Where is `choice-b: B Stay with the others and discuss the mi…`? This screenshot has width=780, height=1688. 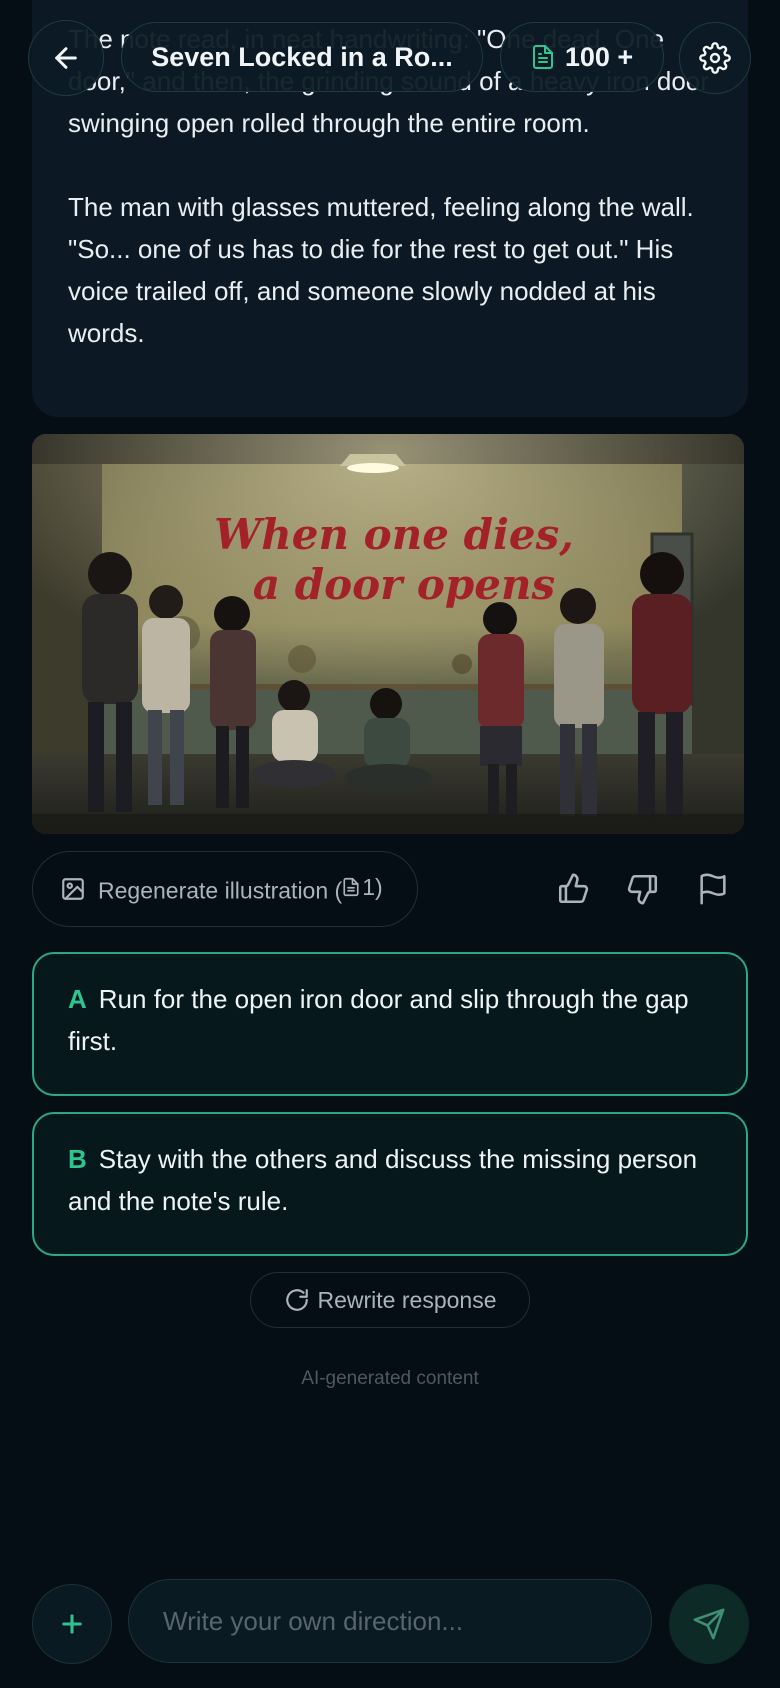
choice-b: B Stay with the others and discuss the mi… is located at coordinates (390, 1184).